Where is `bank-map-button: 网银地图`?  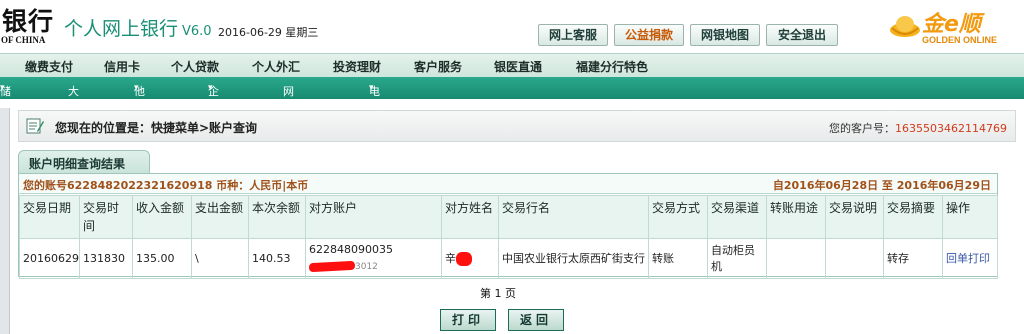
bank-map-button: 网银地图 is located at coordinates (725, 35).